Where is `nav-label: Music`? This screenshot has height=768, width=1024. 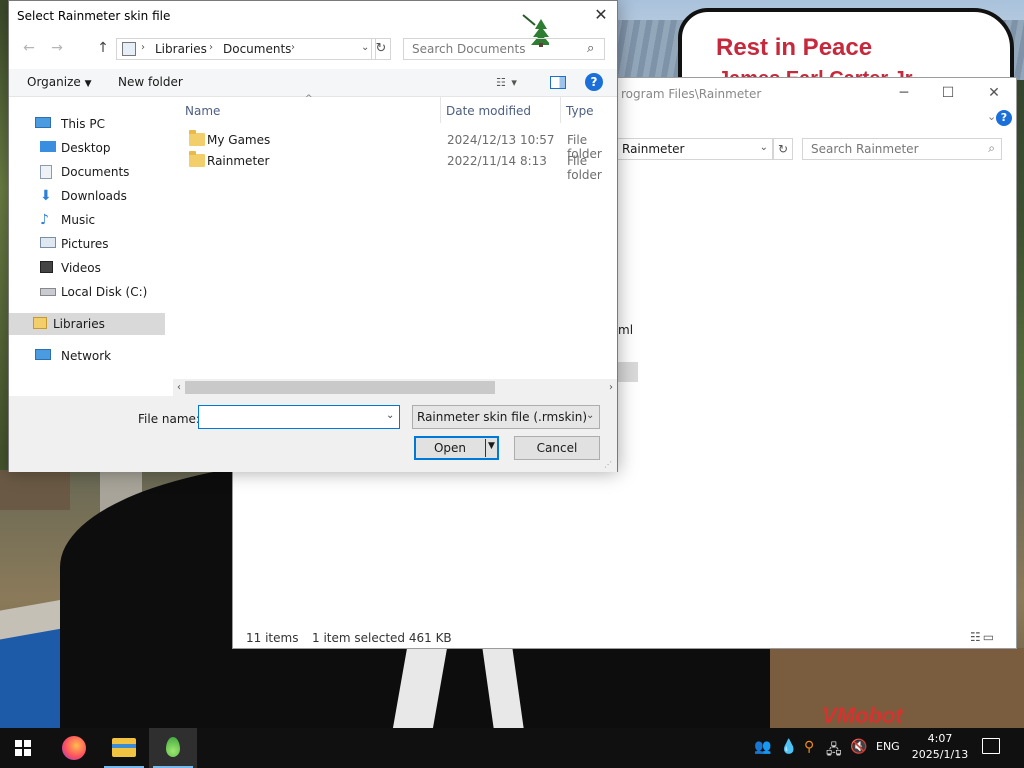 nav-label: Music is located at coordinates (78, 220).